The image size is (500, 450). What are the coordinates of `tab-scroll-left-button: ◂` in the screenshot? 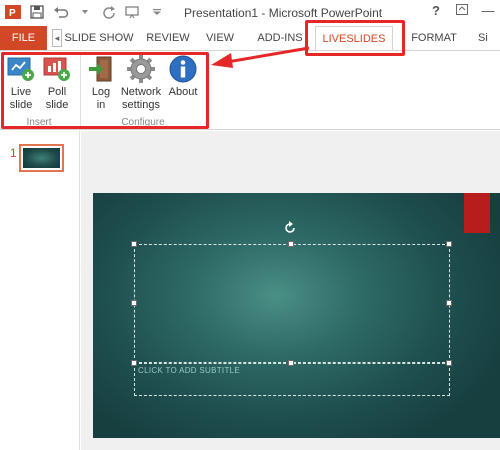 It's located at (57, 38).